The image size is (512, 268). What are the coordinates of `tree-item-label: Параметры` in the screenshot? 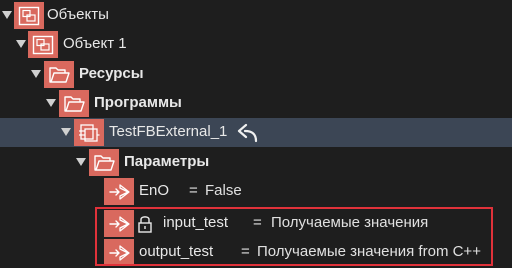 It's located at (167, 161).